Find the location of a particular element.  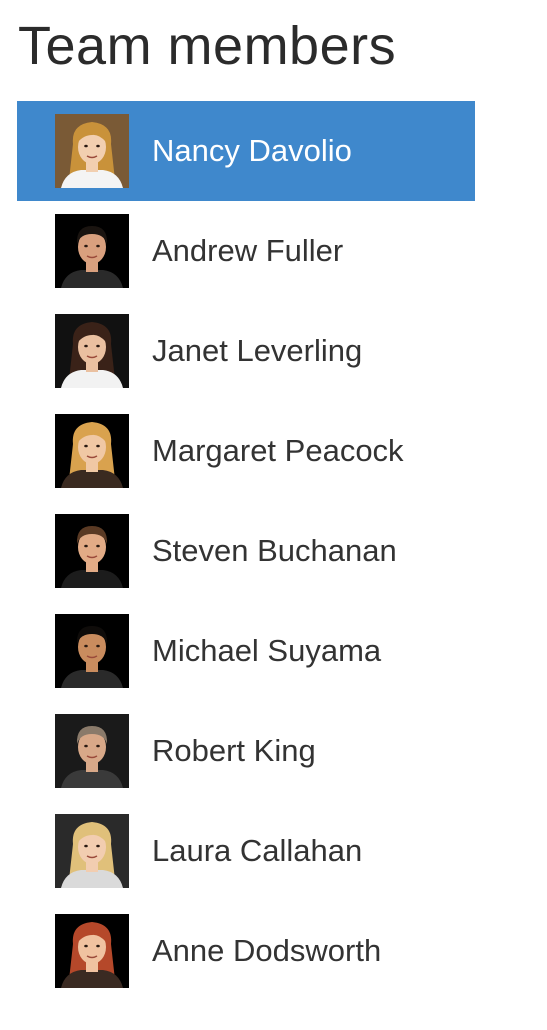

member-name: Margaret Peacock is located at coordinates (278, 450).